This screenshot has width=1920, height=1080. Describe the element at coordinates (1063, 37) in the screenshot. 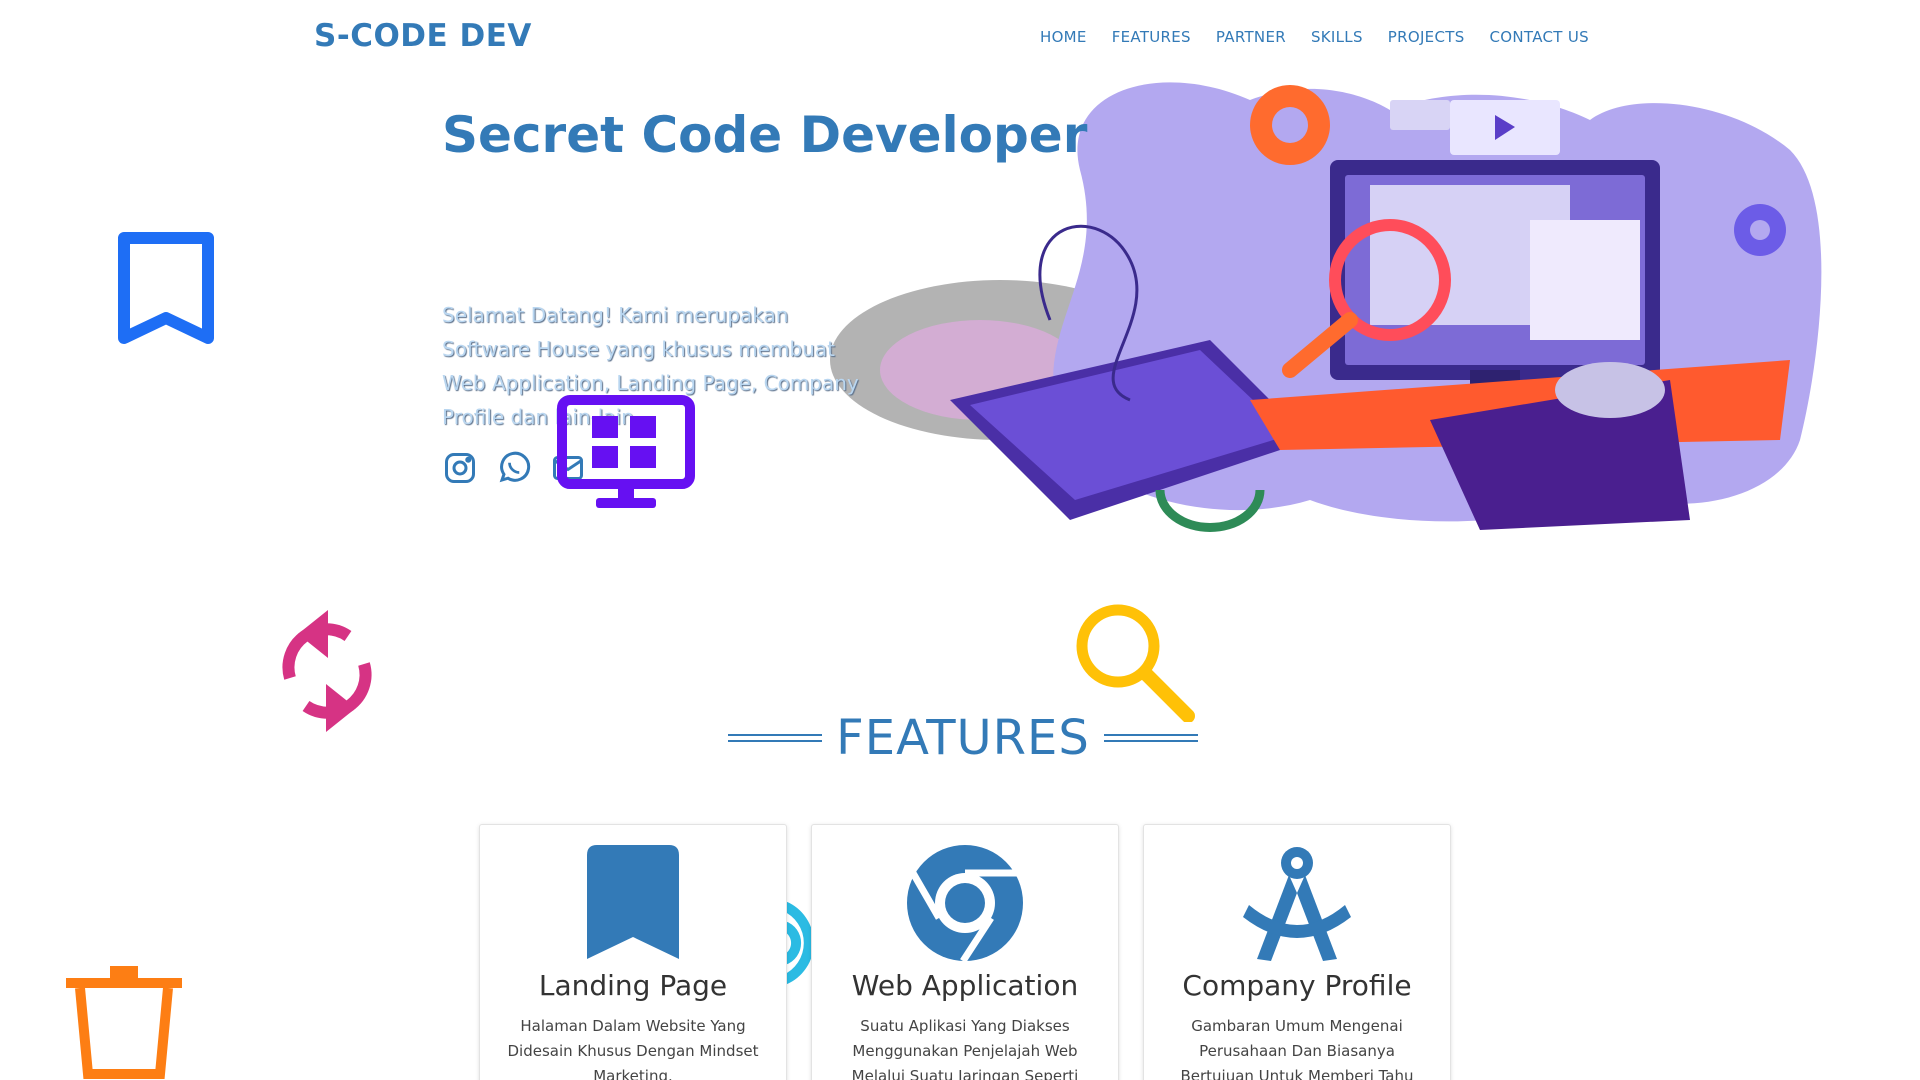

I see `nav-home: HOME` at that location.